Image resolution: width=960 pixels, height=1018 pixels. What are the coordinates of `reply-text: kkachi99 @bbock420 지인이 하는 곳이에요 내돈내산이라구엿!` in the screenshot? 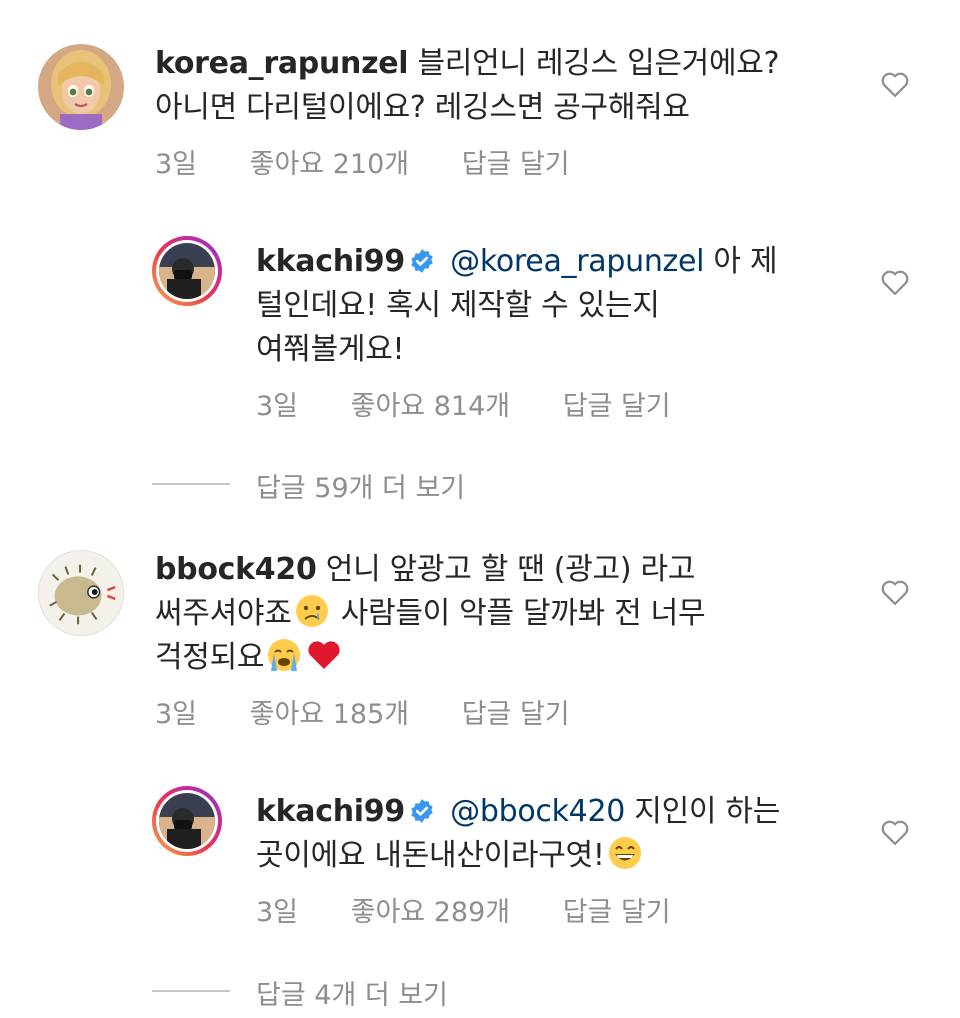 It's located at (556, 834).